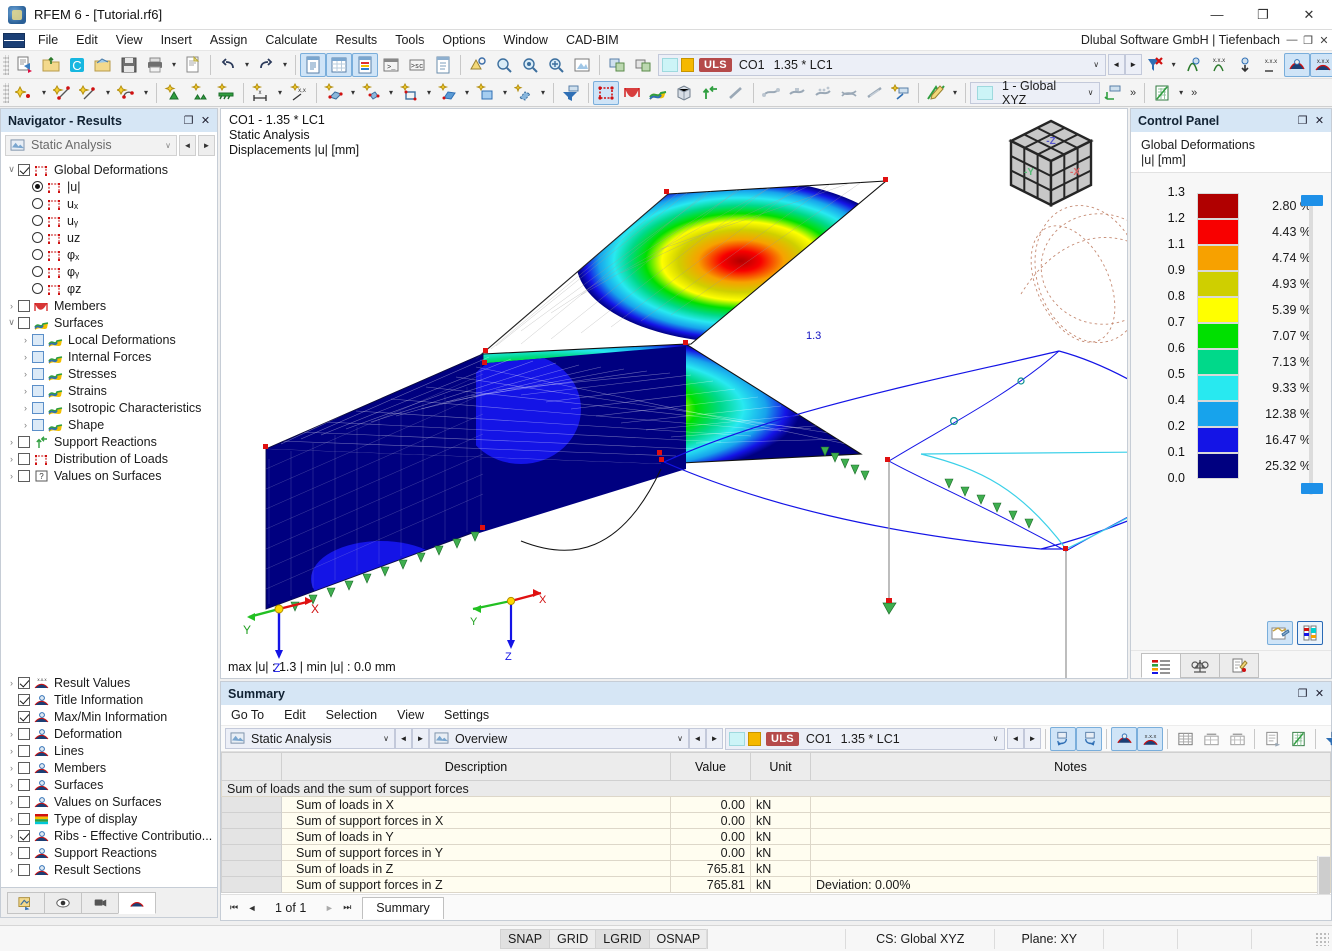 This screenshot has width=1332, height=951. Describe the element at coordinates (291, 40) in the screenshot. I see `menu-calculate: Calculate` at that location.